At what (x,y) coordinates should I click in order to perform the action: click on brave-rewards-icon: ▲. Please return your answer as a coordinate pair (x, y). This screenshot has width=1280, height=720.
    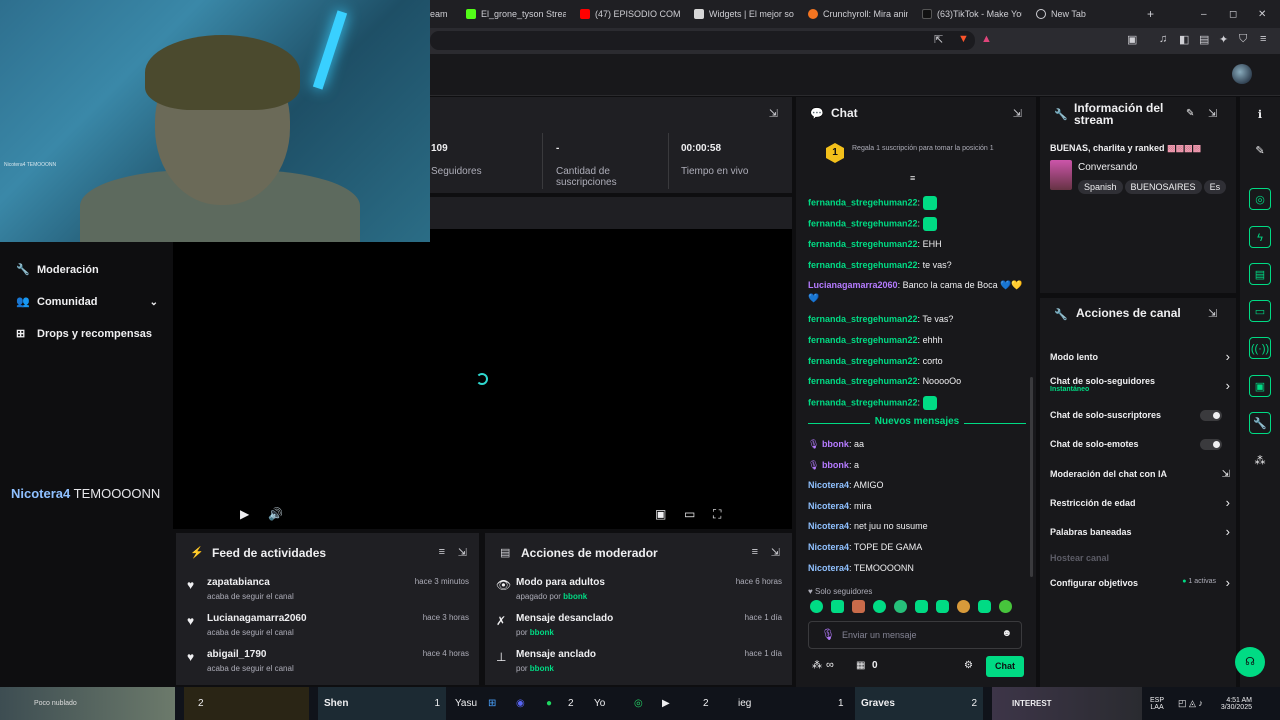
    Looking at the image, I should click on (986, 39).